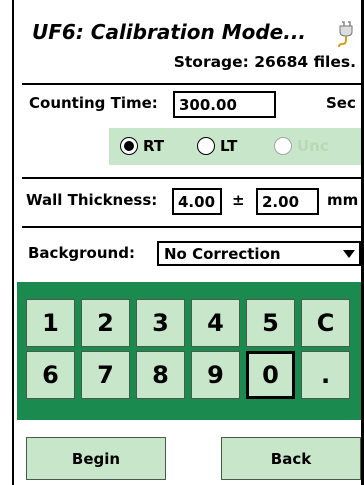 This screenshot has width=364, height=485. What do you see at coordinates (81, 253) in the screenshot?
I see `background-label: Background:` at bounding box center [81, 253].